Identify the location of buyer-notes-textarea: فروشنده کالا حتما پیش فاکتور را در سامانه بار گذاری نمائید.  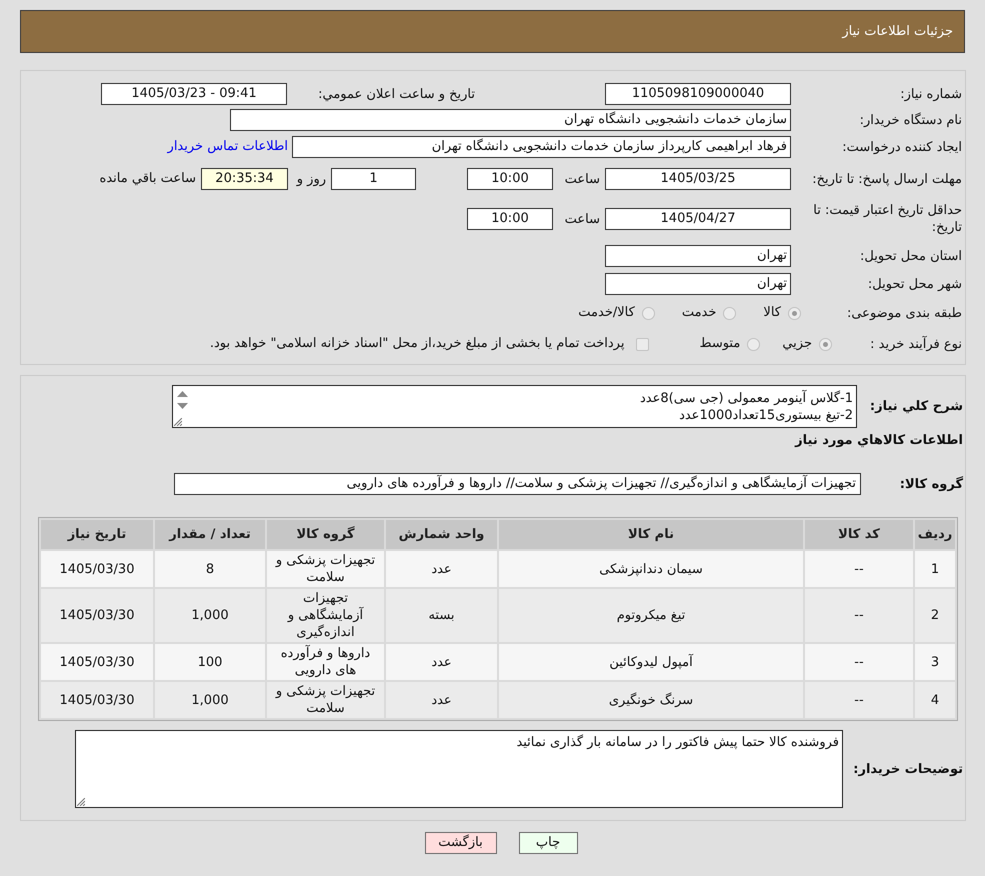
(459, 769).